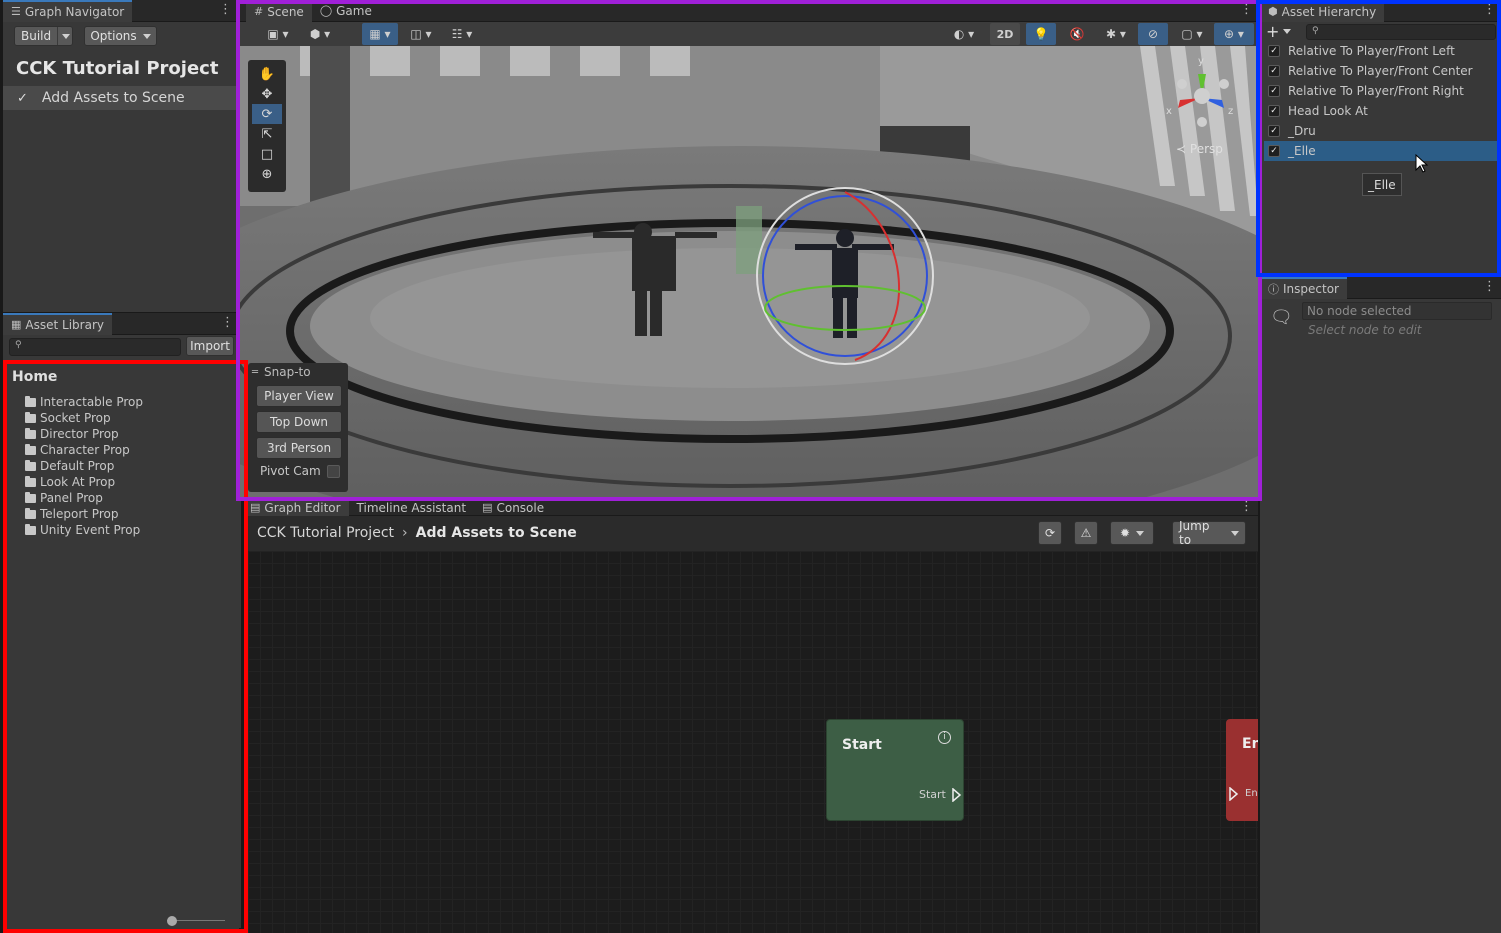 The image size is (1501, 933). I want to click on breadcrumb-project: CCK Tutorial Project, so click(325, 533).